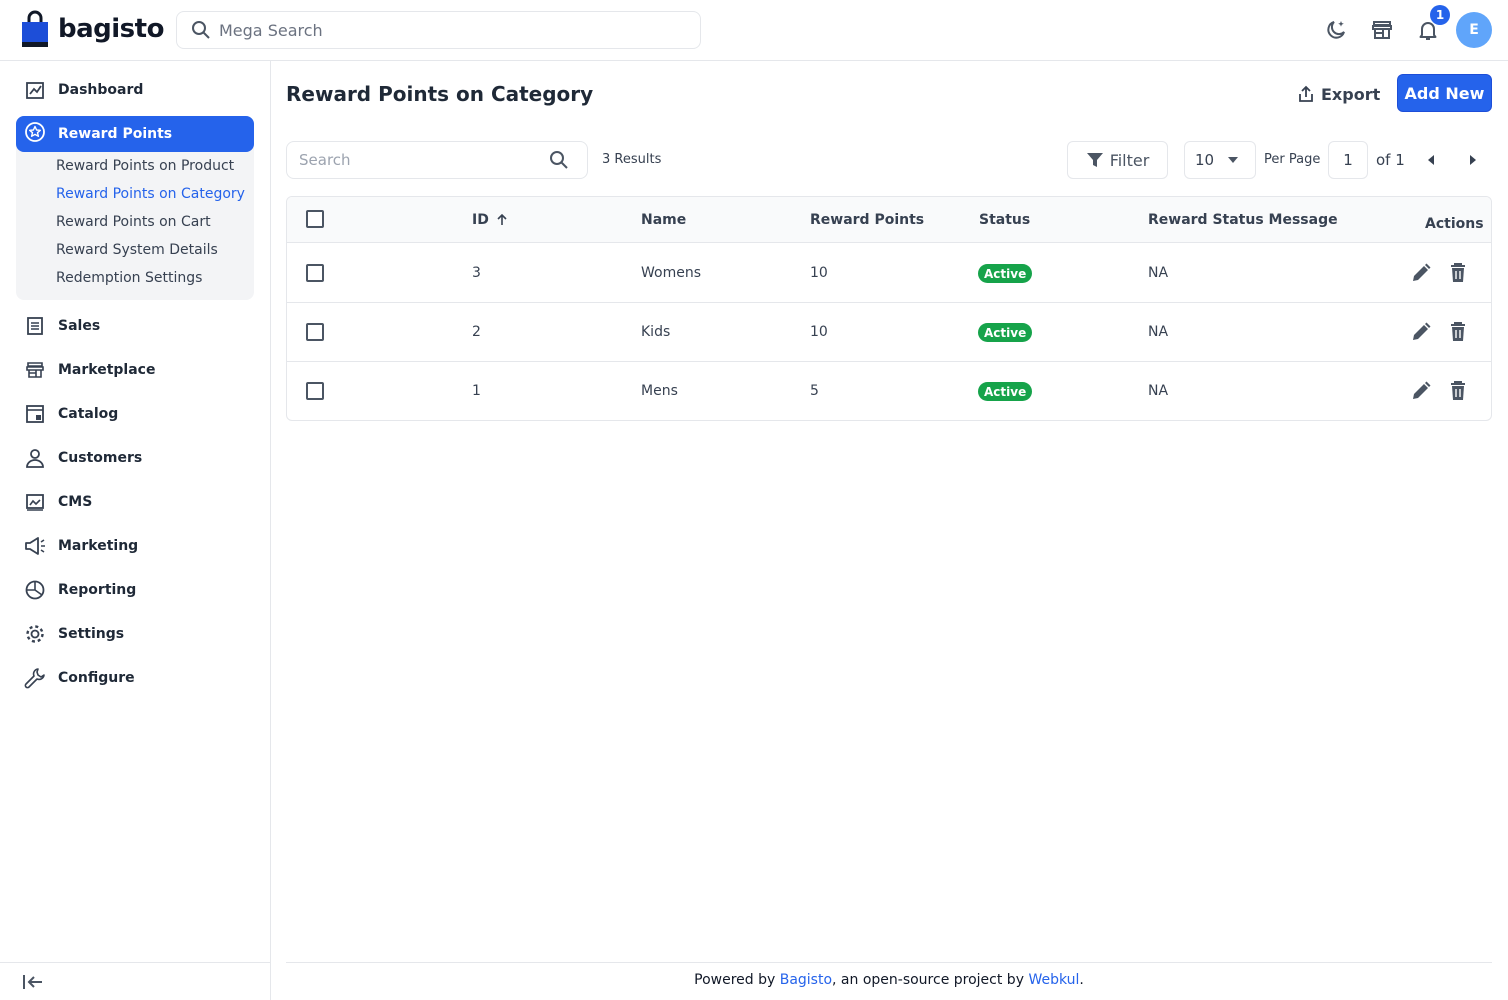 Image resolution: width=1508 pixels, height=1000 pixels. What do you see at coordinates (88, 414) in the screenshot?
I see `sidebar-item-label: Catalog` at bounding box center [88, 414].